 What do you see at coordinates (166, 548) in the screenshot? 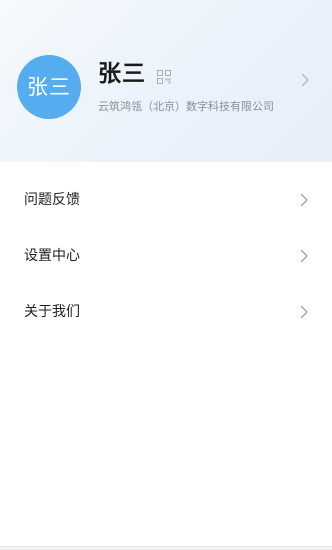
I see `bottom-divider` at bounding box center [166, 548].